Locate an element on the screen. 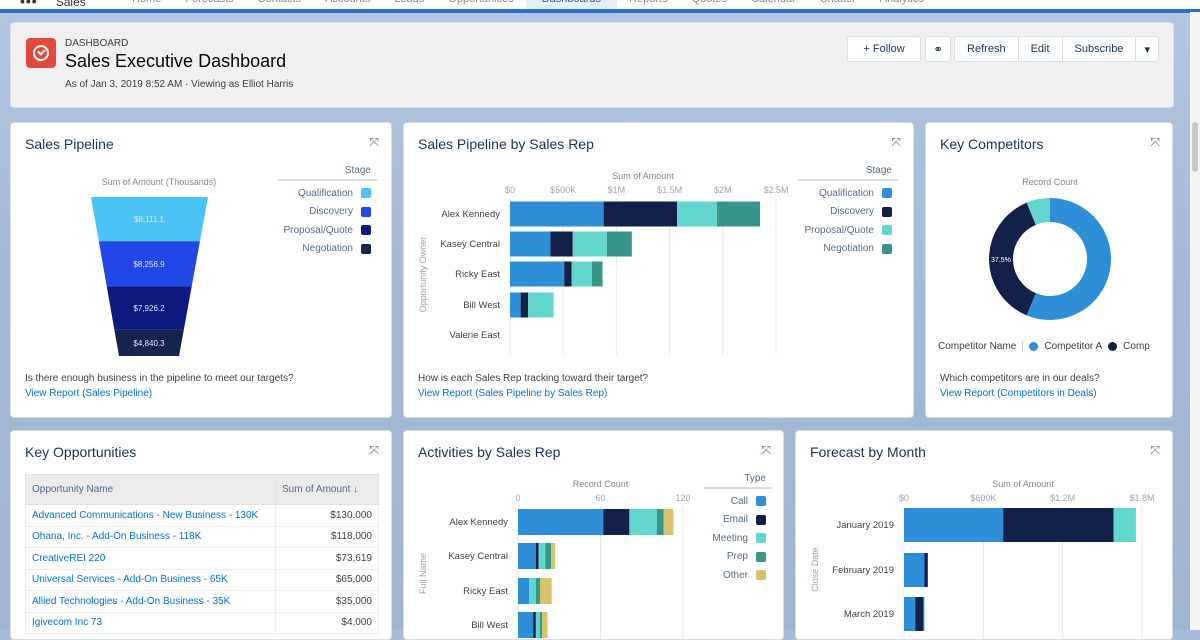 This screenshot has height=640, width=1200. legend-item: Call is located at coordinates (738, 501).